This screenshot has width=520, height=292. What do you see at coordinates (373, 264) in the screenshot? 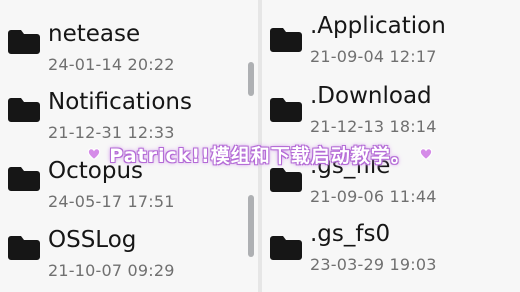
I see `file-date: 23-03-29 19:03` at bounding box center [373, 264].